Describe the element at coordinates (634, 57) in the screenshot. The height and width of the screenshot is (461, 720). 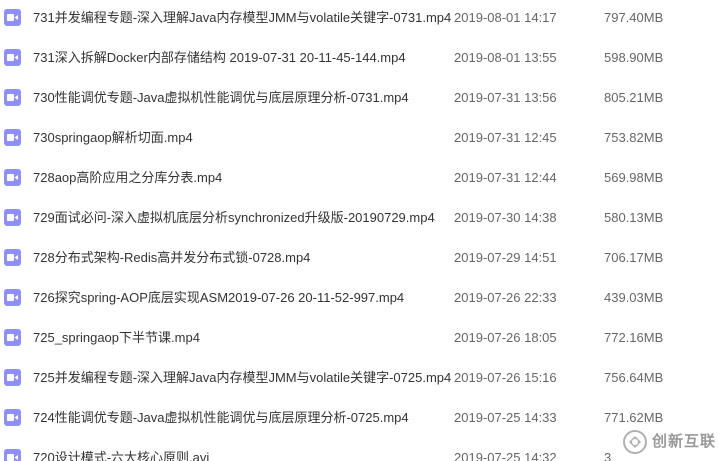
I see `file-size: 598.90MB` at that location.